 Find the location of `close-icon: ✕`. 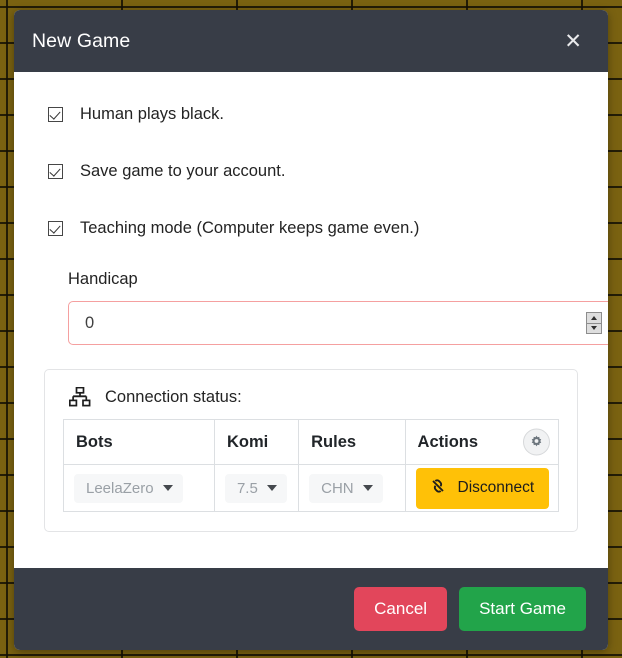

close-icon: ✕ is located at coordinates (573, 41).